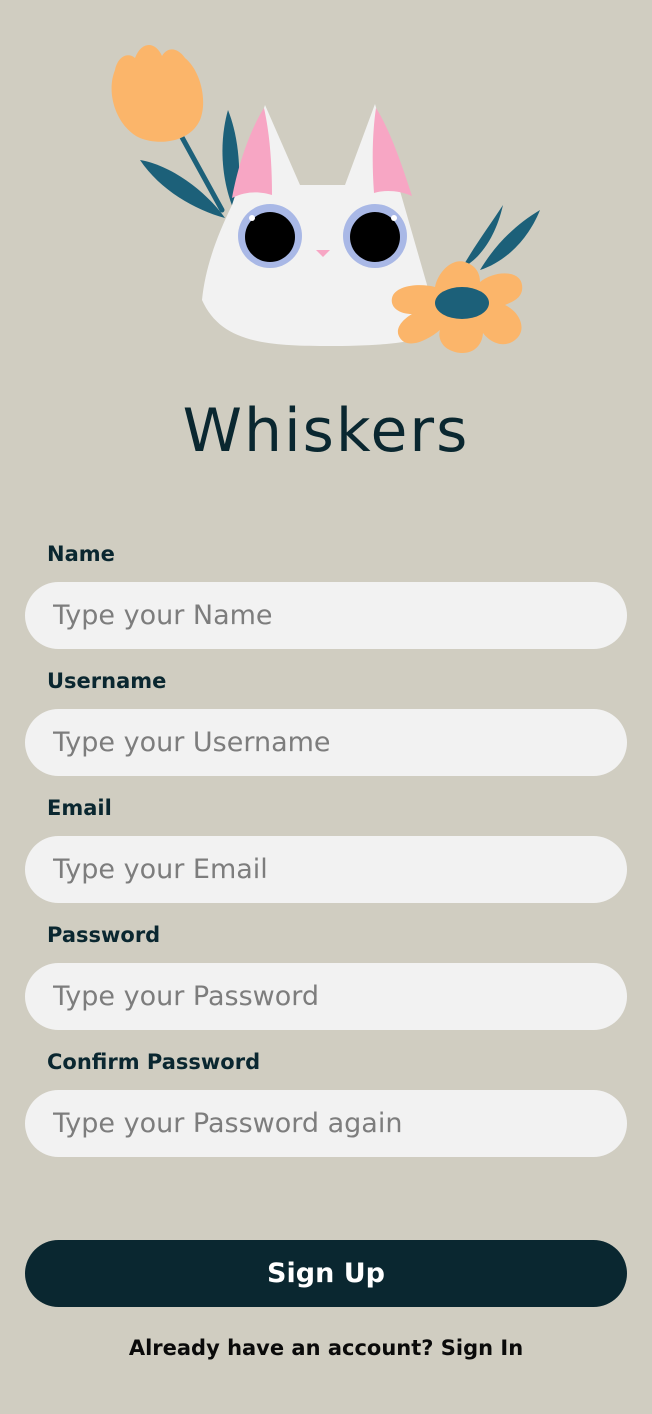  Describe the element at coordinates (326, 996) in the screenshot. I see `password-input` at that location.